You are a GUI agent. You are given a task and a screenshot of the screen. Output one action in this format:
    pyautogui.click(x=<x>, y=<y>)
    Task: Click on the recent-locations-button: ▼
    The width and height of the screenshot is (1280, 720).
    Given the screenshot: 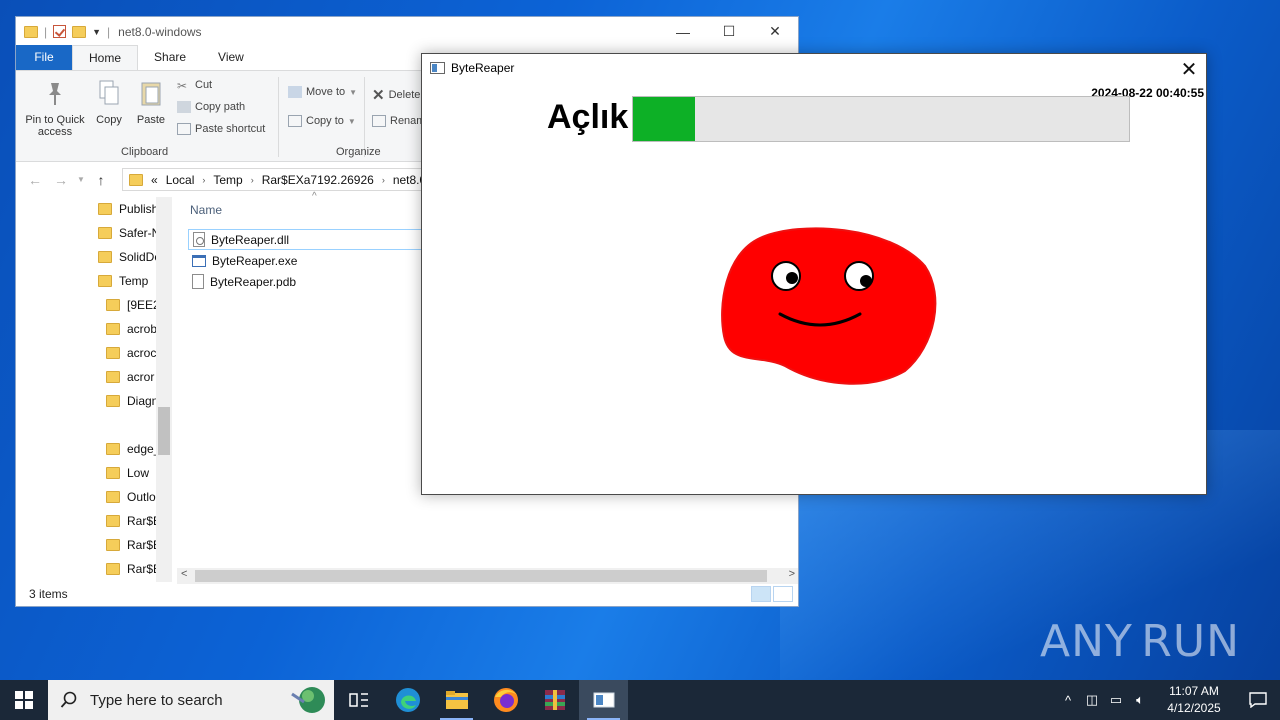 What is the action you would take?
    pyautogui.click(x=81, y=179)
    